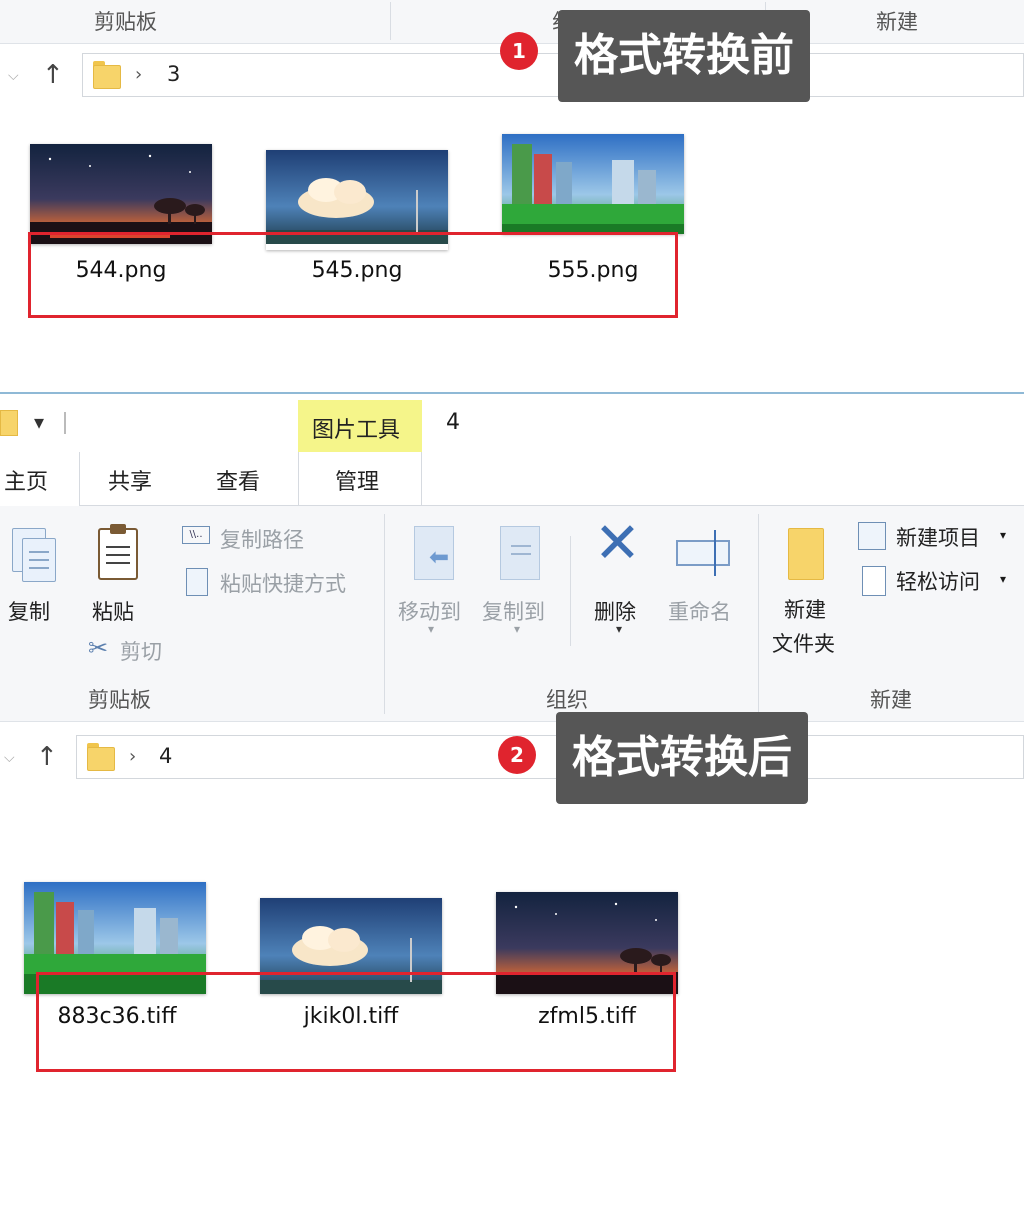  Describe the element at coordinates (434, 553) in the screenshot. I see `move-to-icon: ⬅` at that location.